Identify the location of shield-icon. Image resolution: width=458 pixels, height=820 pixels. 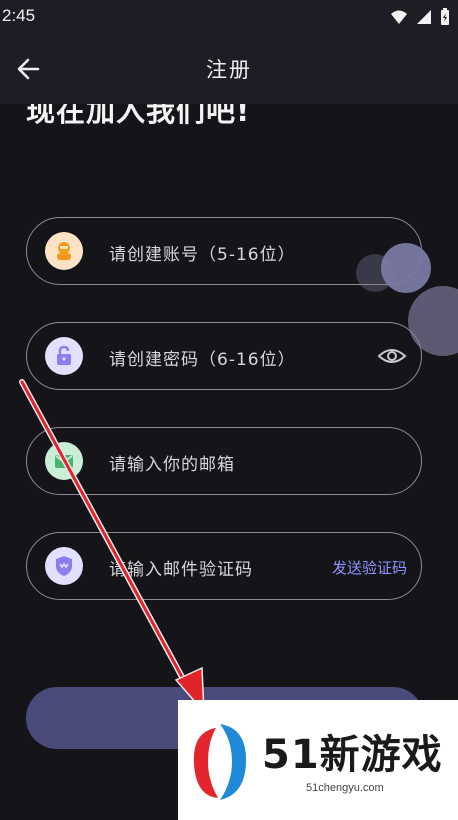
(64, 566).